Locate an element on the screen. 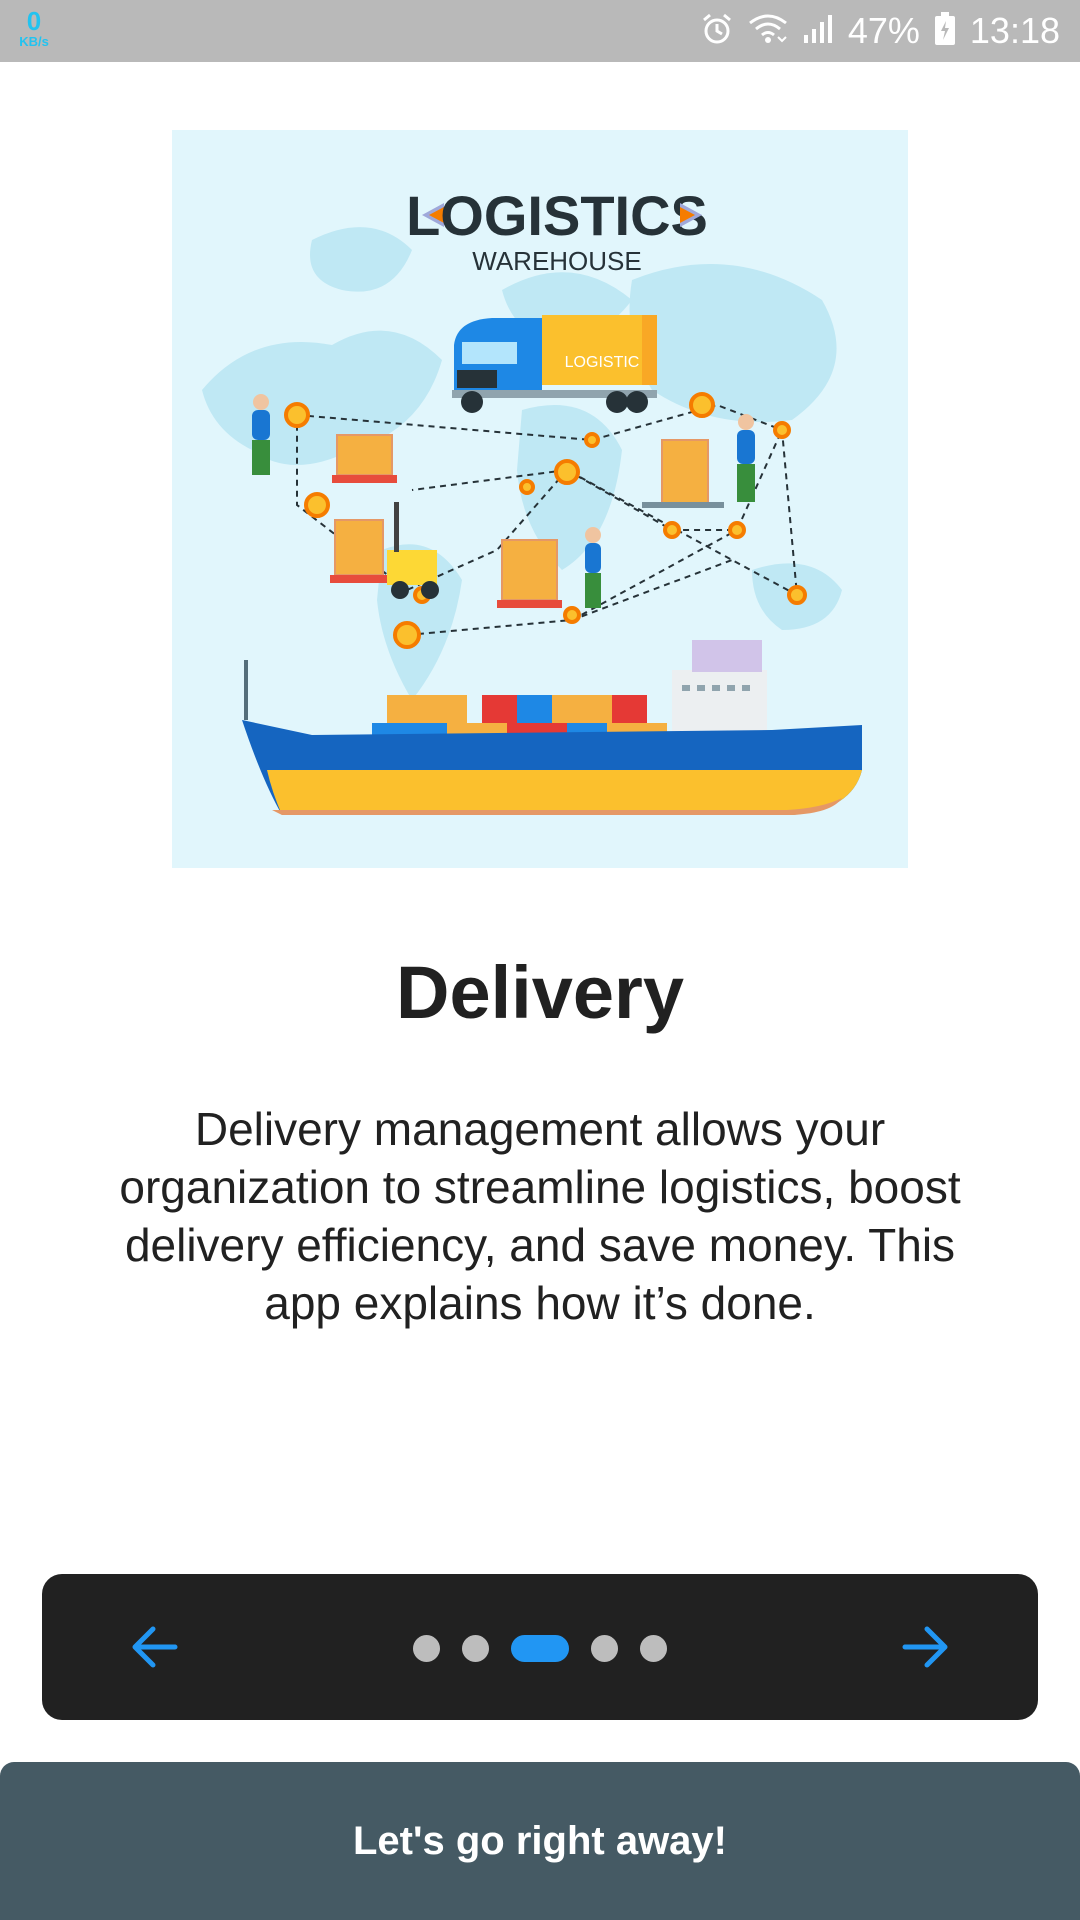 The image size is (1080, 1920). truck-label: LOGISTIC is located at coordinates (602, 362).